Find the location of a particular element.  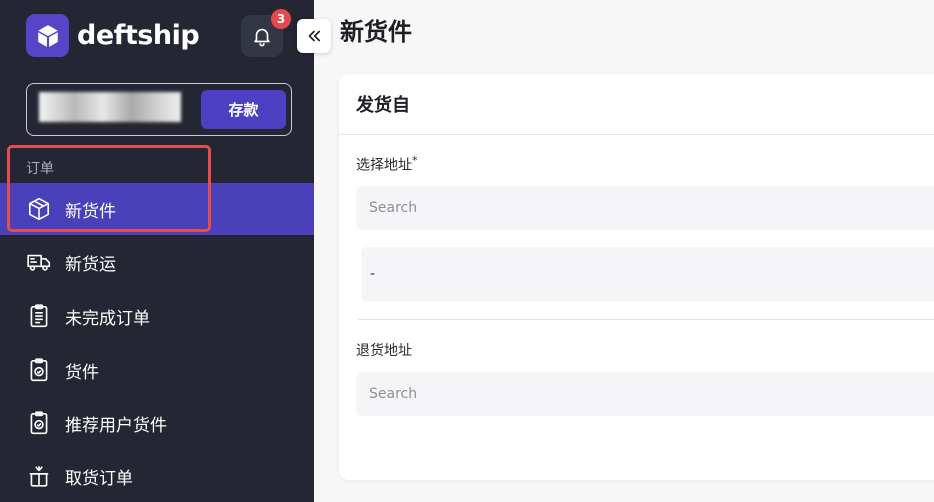

section-divider is located at coordinates (646, 319).